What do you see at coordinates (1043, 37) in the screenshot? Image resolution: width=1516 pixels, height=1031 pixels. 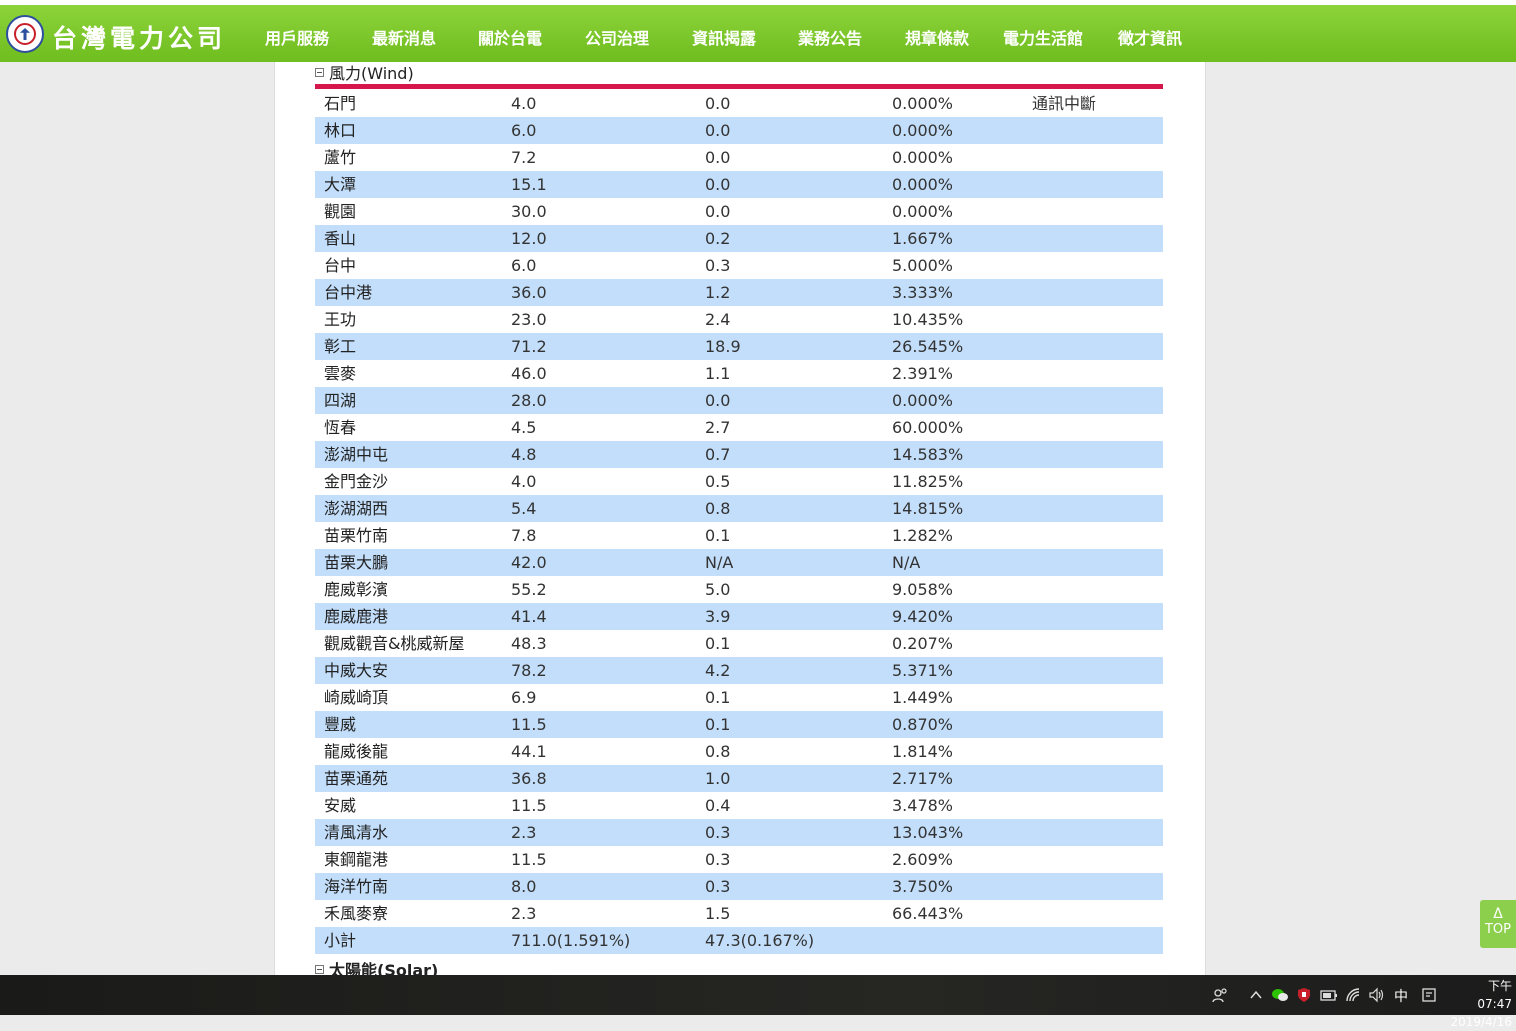 I see `nav-item-power-life: 電力生活館` at bounding box center [1043, 37].